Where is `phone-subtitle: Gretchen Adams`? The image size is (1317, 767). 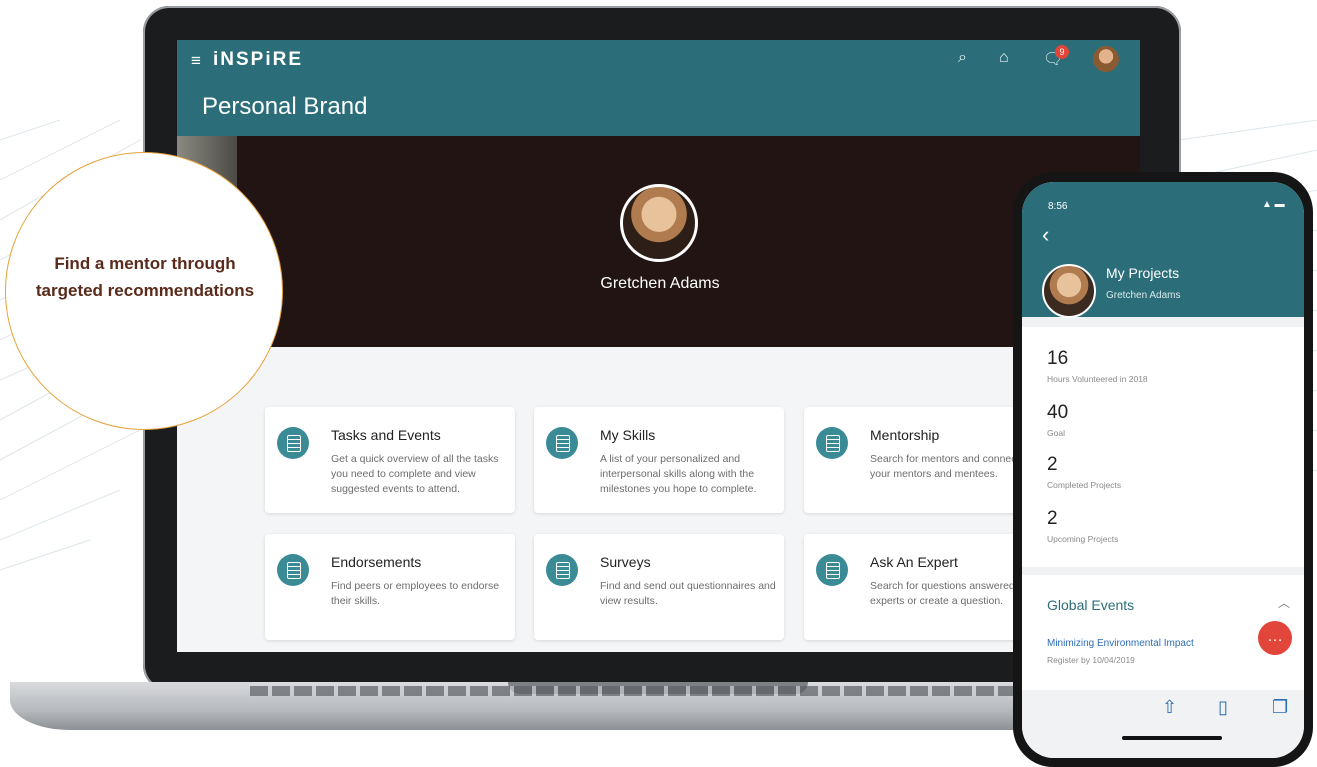
phone-subtitle: Gretchen Adams is located at coordinates (1143, 295).